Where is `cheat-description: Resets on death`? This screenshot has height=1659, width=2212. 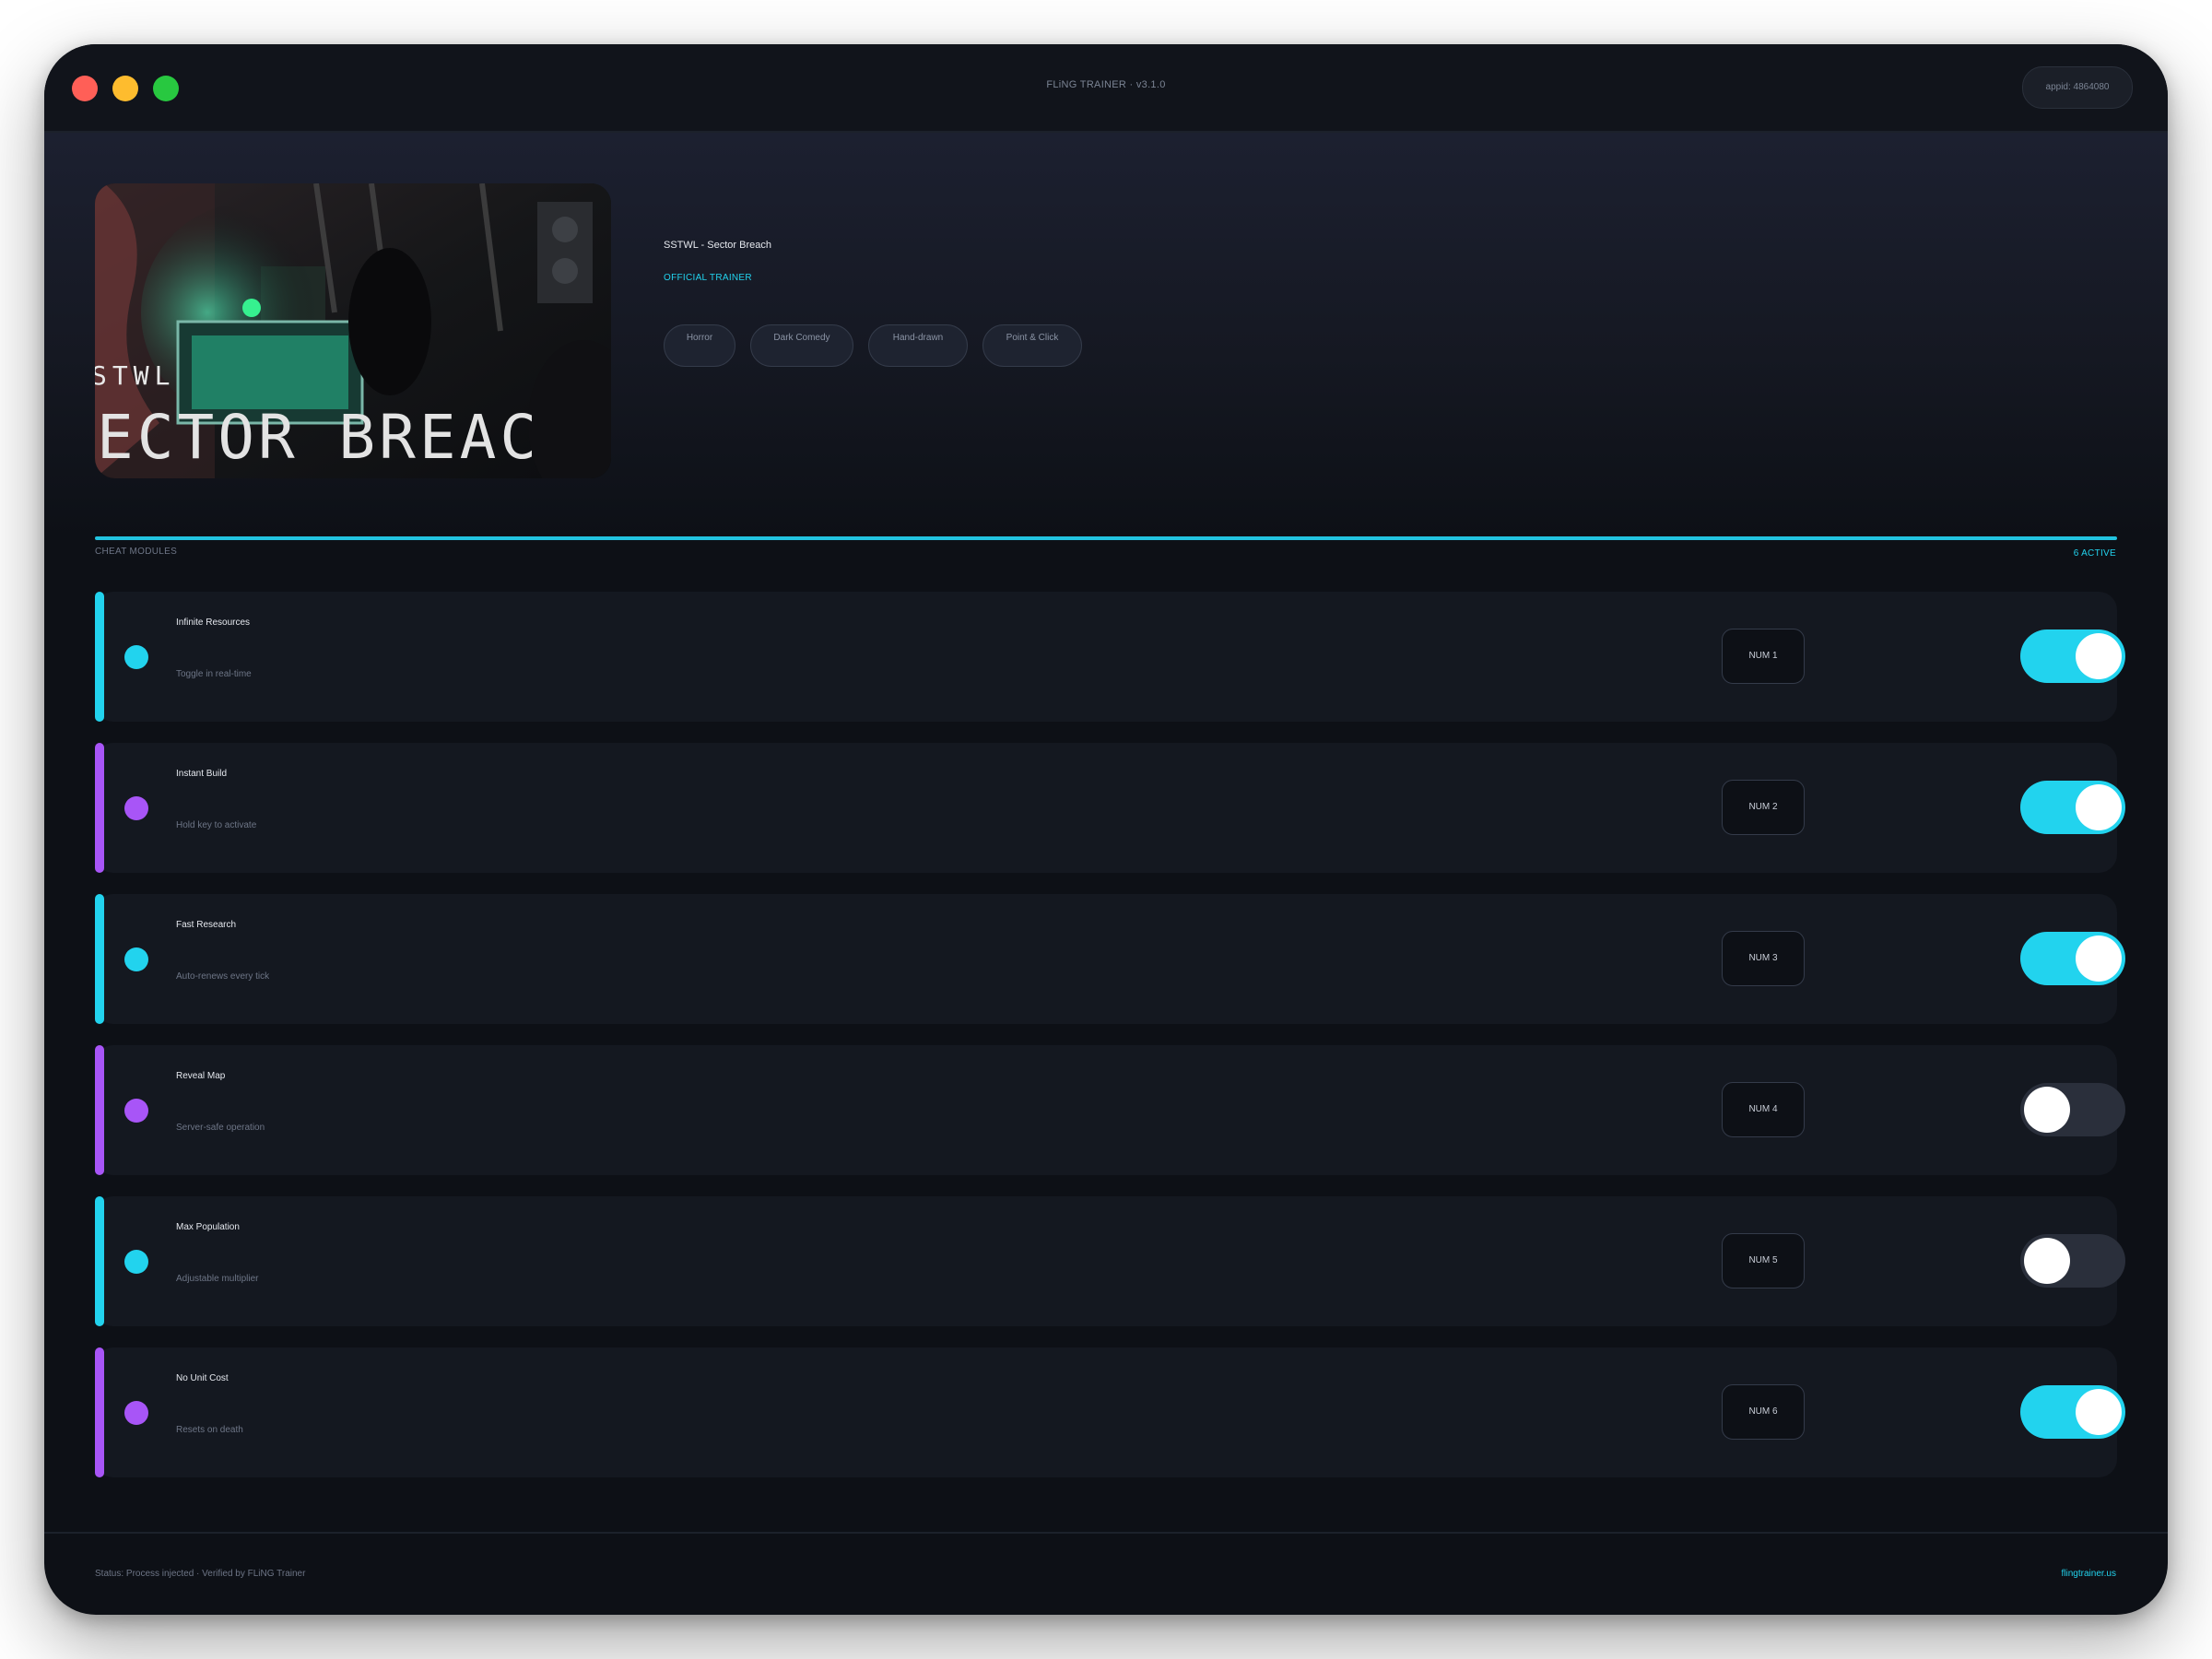
cheat-description: Resets on death is located at coordinates (209, 1430).